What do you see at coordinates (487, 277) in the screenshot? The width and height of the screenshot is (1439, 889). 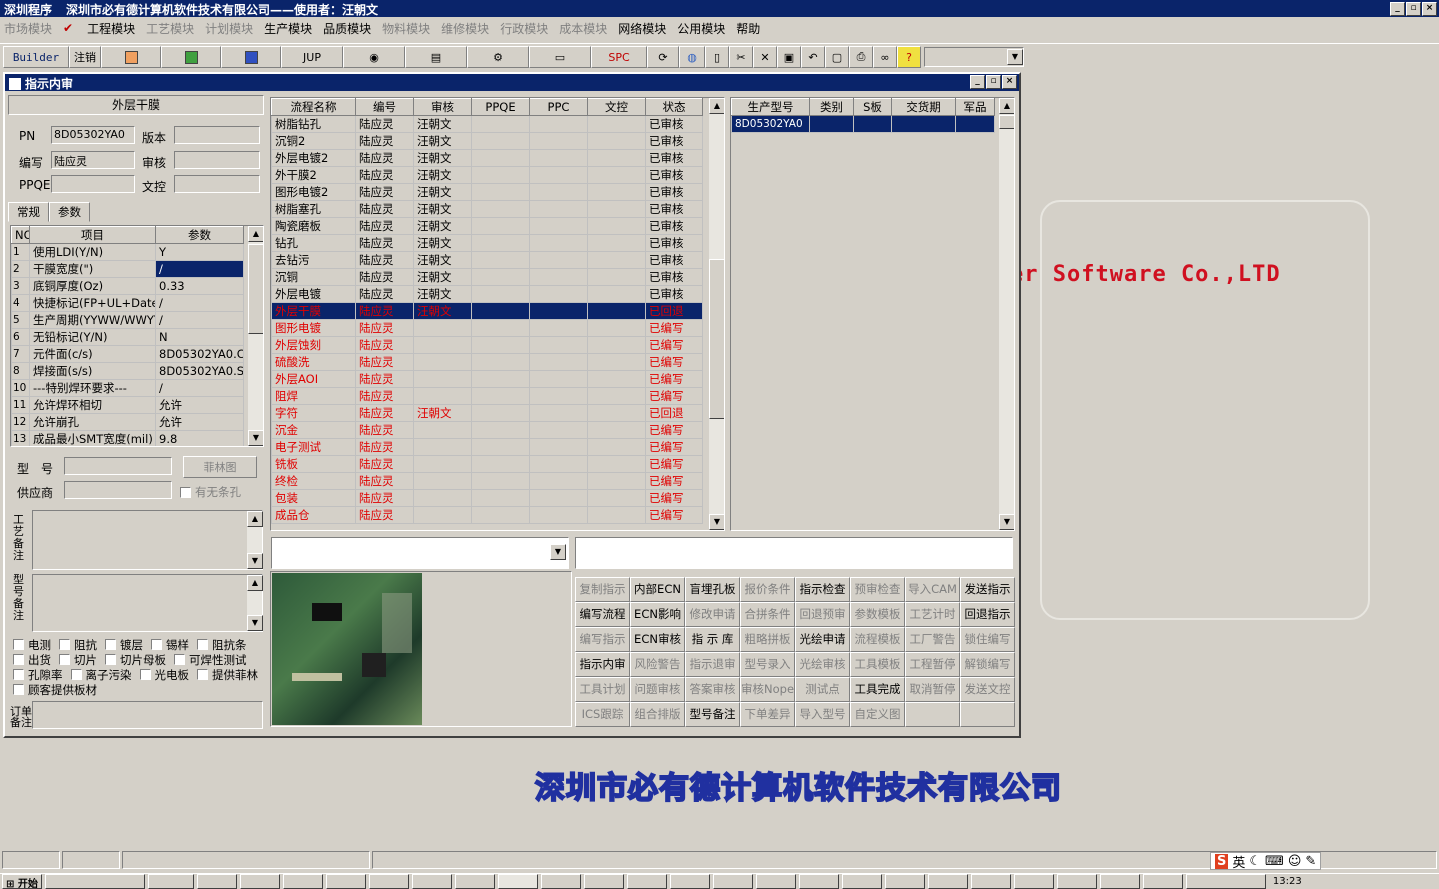 I see `process-row: 沉铜 陆应灵 汪朝文 已审核` at bounding box center [487, 277].